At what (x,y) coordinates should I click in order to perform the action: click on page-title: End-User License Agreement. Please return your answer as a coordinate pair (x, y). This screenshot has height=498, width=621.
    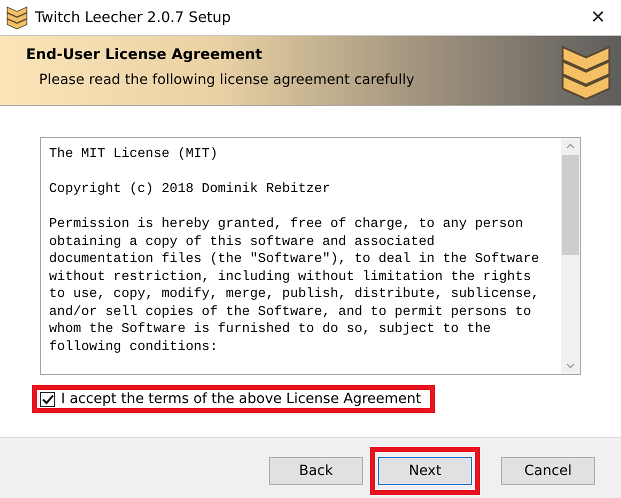
    Looking at the image, I should click on (145, 55).